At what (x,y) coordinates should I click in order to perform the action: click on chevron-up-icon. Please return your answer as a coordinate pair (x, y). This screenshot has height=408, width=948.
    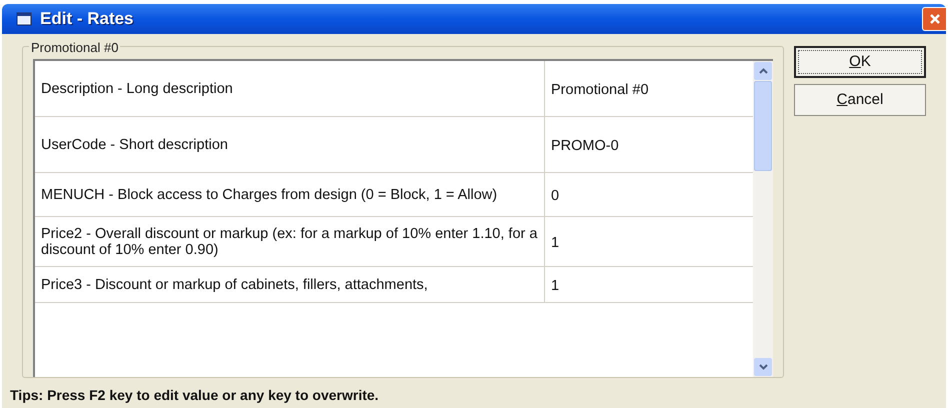
    Looking at the image, I should click on (763, 71).